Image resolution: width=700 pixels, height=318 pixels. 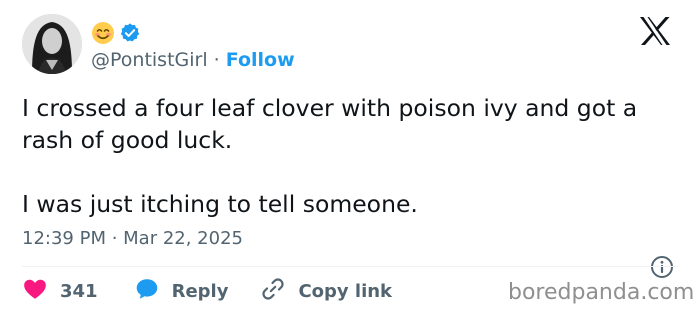 I want to click on like-count: 341, so click(x=79, y=291).